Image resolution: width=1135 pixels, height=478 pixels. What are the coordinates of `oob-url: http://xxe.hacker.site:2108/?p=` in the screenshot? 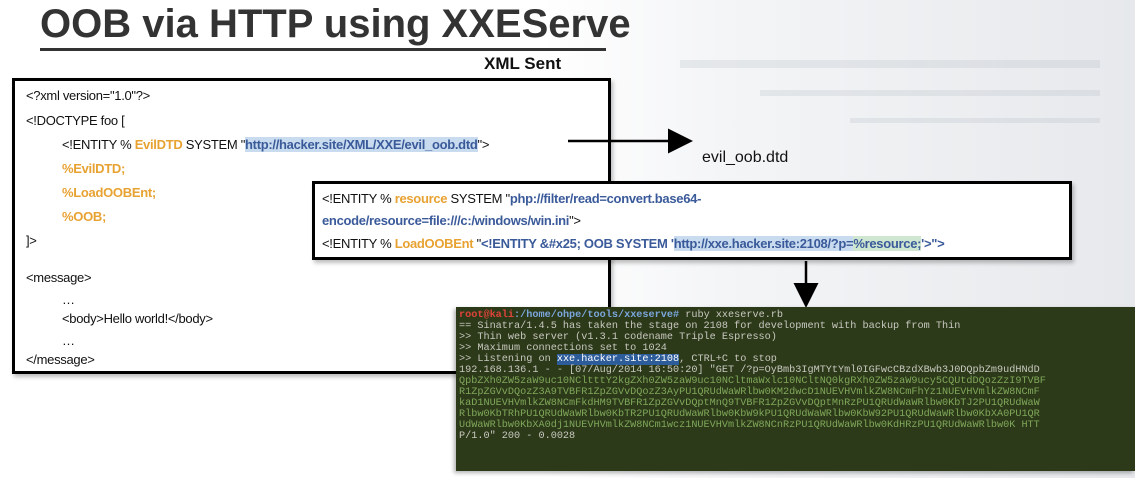 It's located at (763, 243).